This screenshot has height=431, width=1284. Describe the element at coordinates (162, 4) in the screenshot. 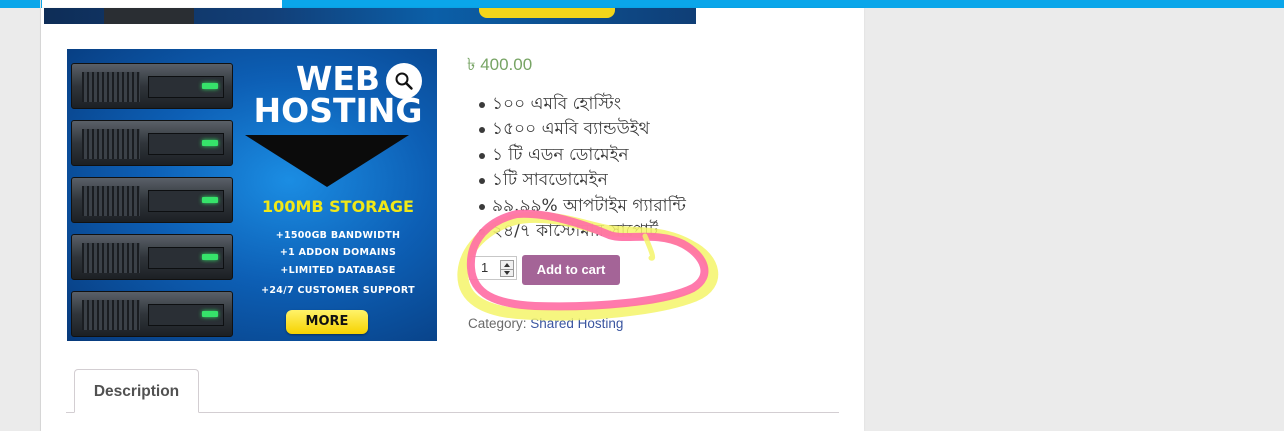

I see `top-tab-highlight` at that location.